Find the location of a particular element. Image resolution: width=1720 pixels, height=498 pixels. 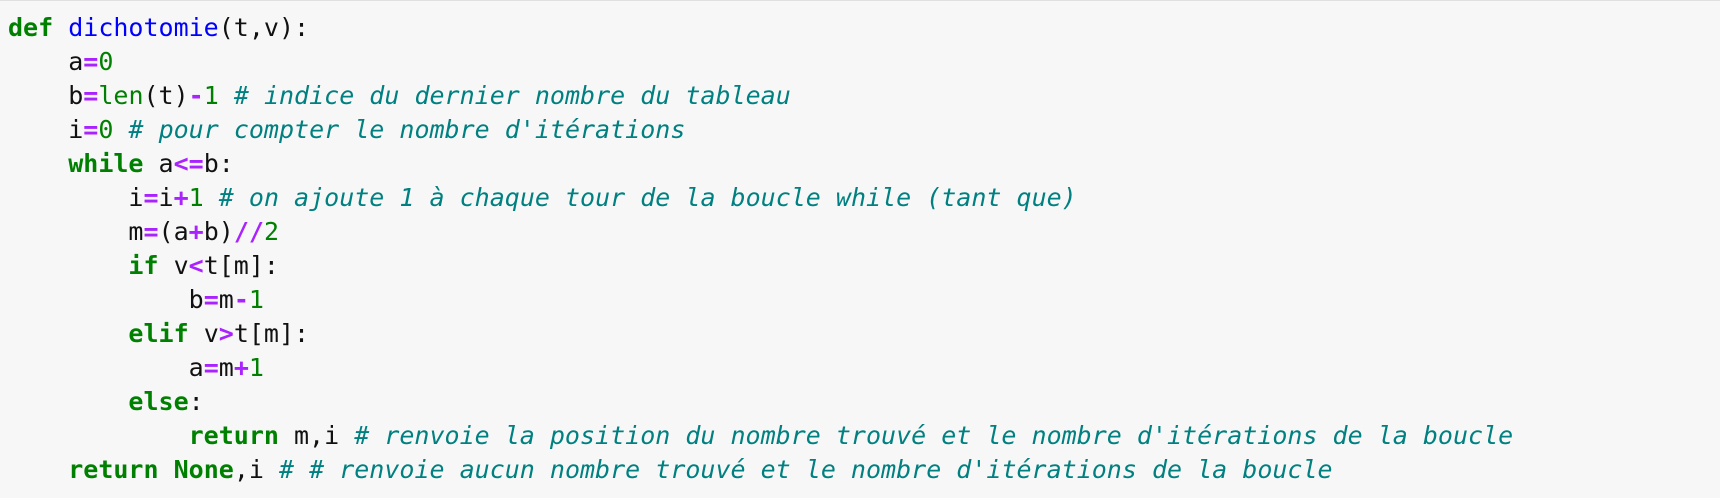

code-token-kw: while is located at coordinates (106, 163).